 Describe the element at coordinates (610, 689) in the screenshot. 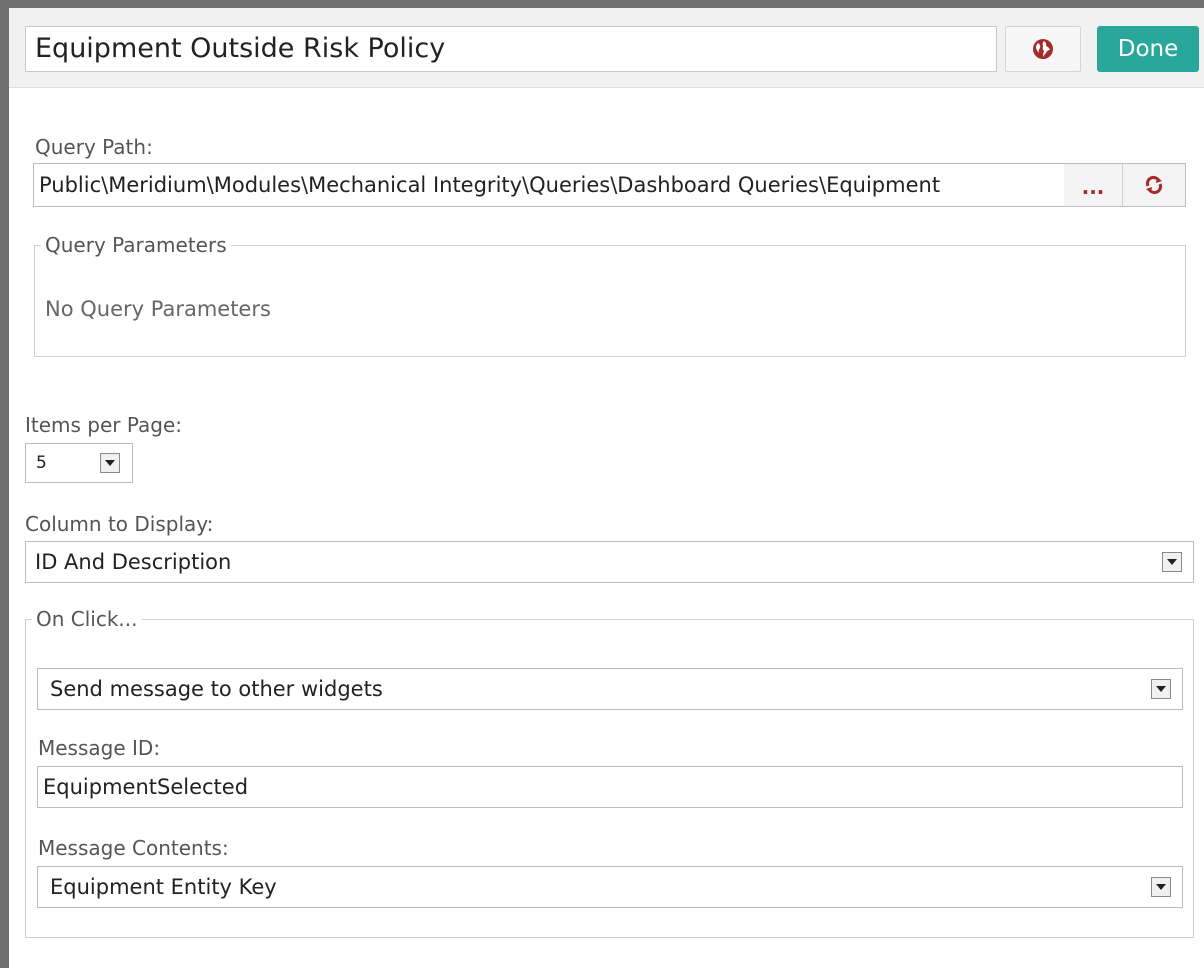

I see `on-click-action-select: Send message to other widgets` at that location.